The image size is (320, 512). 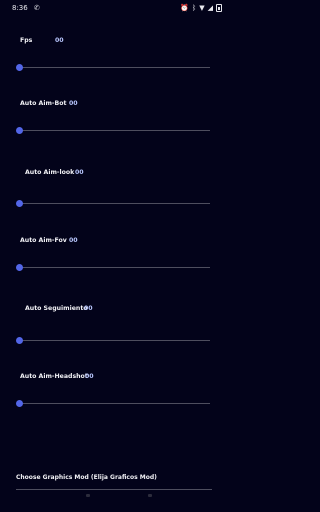 What do you see at coordinates (219, 8) in the screenshot?
I see `battery-icon` at bounding box center [219, 8].